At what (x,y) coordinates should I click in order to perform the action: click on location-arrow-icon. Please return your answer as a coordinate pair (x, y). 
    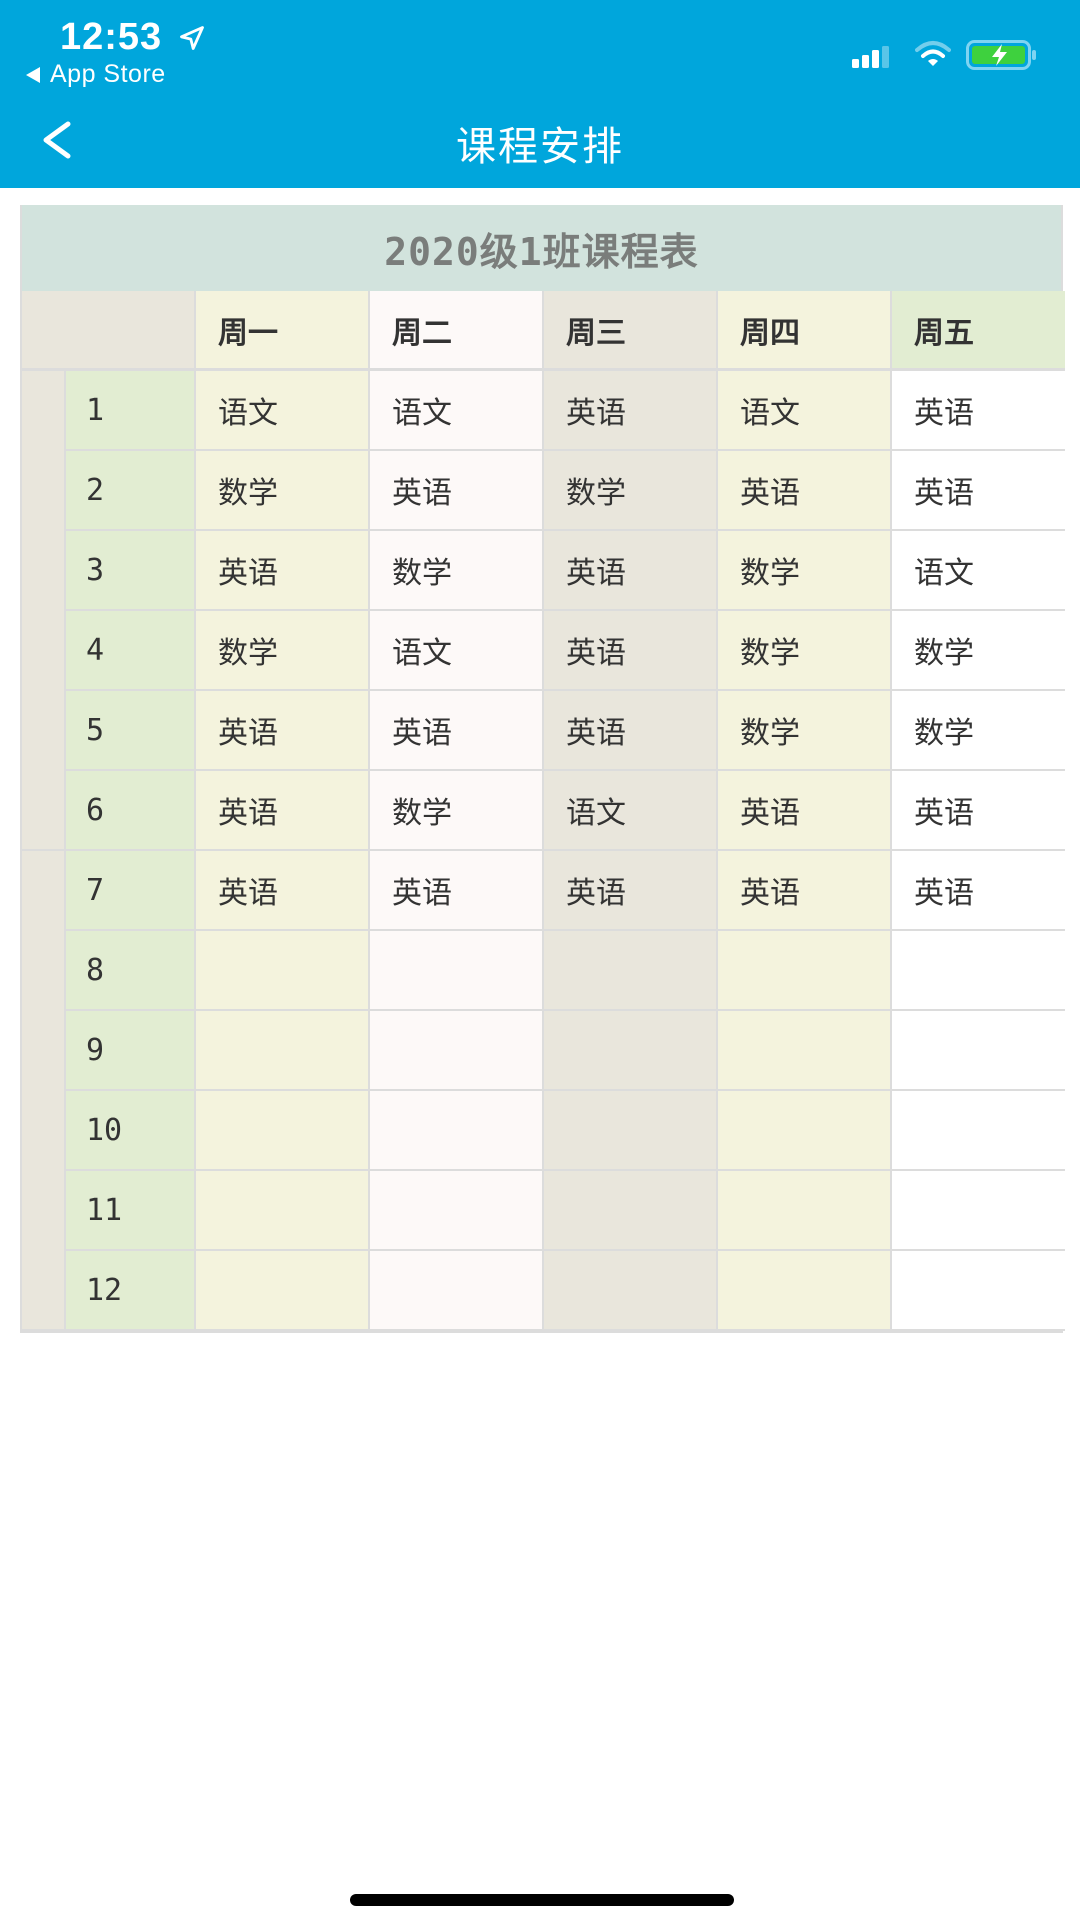
    Looking at the image, I should click on (192, 38).